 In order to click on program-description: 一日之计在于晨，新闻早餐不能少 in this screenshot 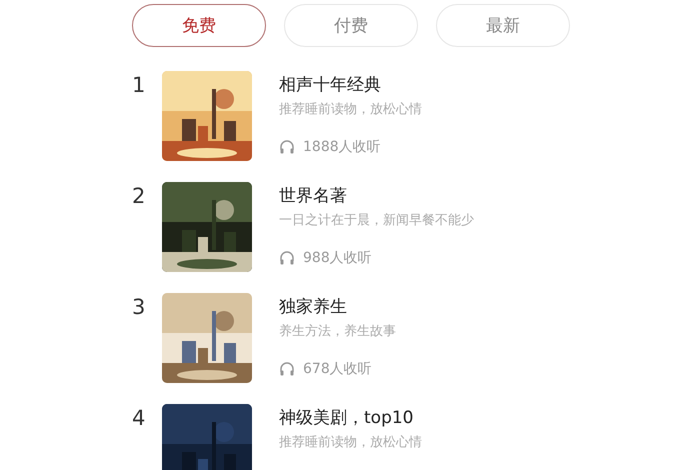, I will do `click(376, 220)`.